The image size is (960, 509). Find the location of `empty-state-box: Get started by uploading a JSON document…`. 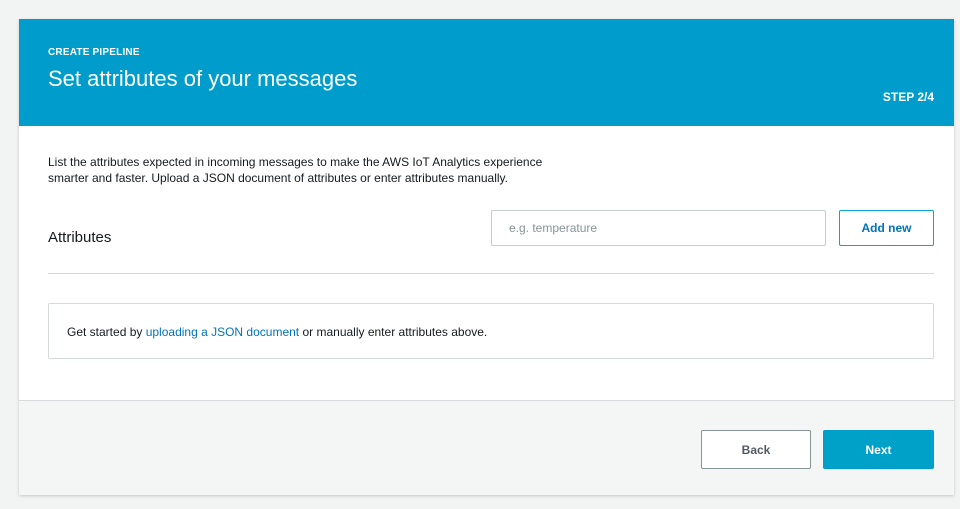

empty-state-box: Get started by uploading a JSON document… is located at coordinates (491, 331).